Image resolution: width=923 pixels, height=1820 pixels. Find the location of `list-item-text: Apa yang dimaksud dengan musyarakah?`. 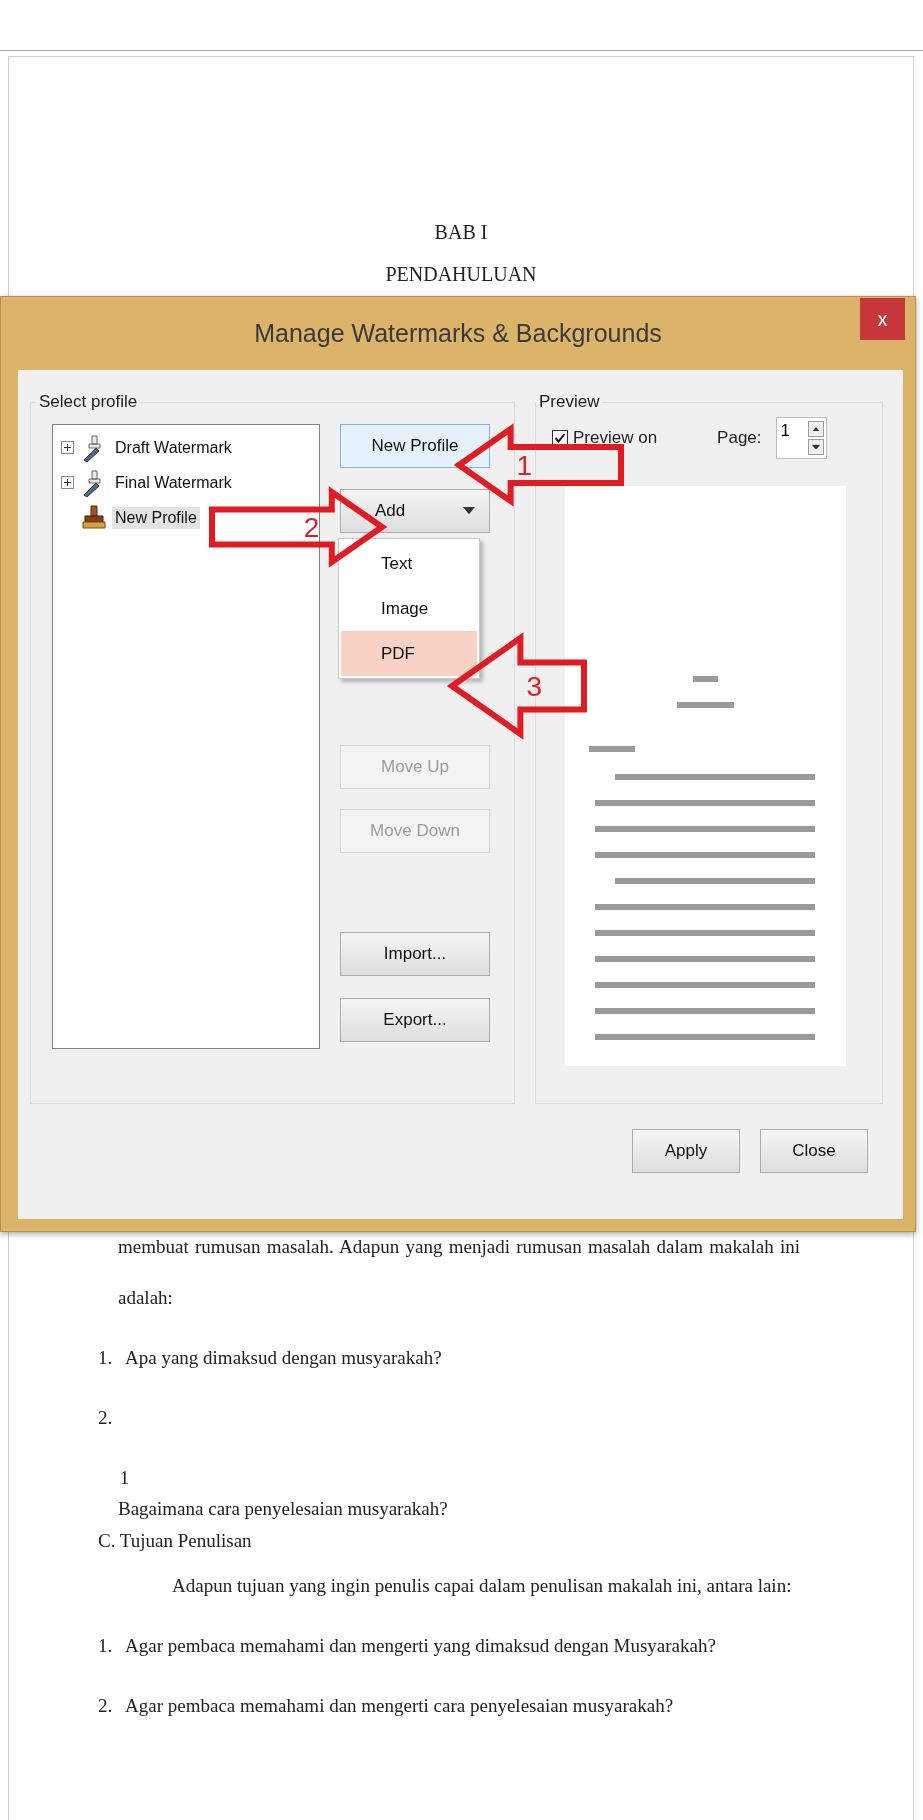

list-item-text: Apa yang dimaksud dengan musyarakah? is located at coordinates (283, 1358).